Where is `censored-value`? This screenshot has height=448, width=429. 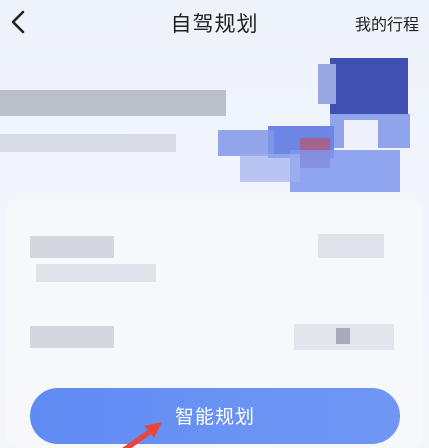 censored-value is located at coordinates (351, 246).